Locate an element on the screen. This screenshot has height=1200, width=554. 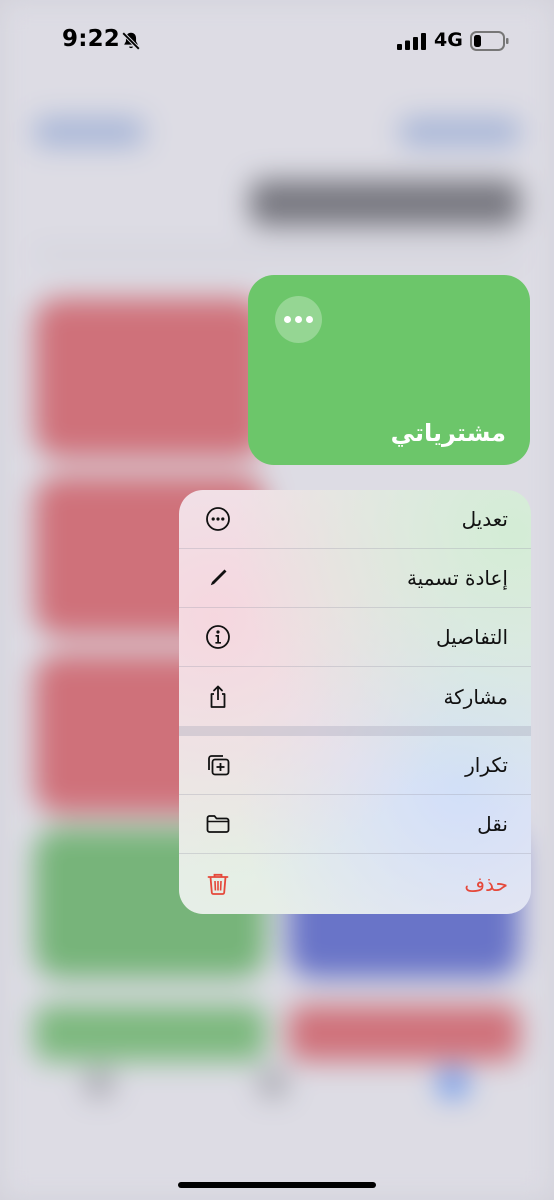
trash-icon is located at coordinates (218, 884).